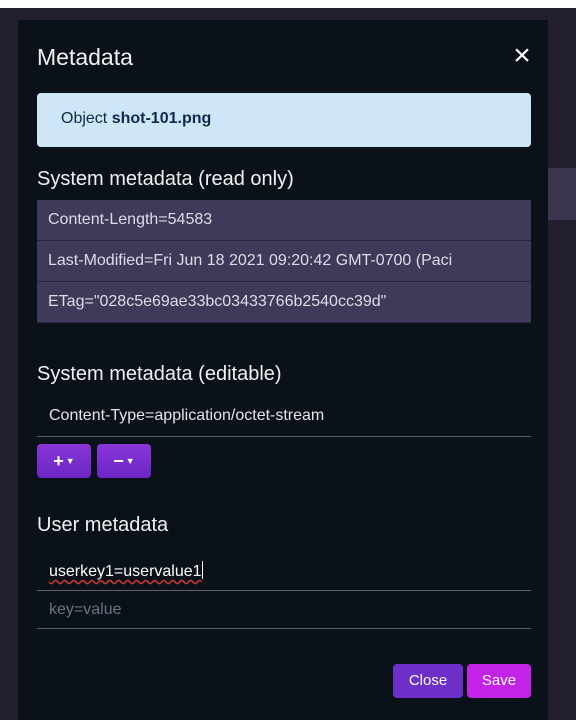 The image size is (576, 720). Describe the element at coordinates (161, 118) in the screenshot. I see `object-name: shot-101.png` at that location.